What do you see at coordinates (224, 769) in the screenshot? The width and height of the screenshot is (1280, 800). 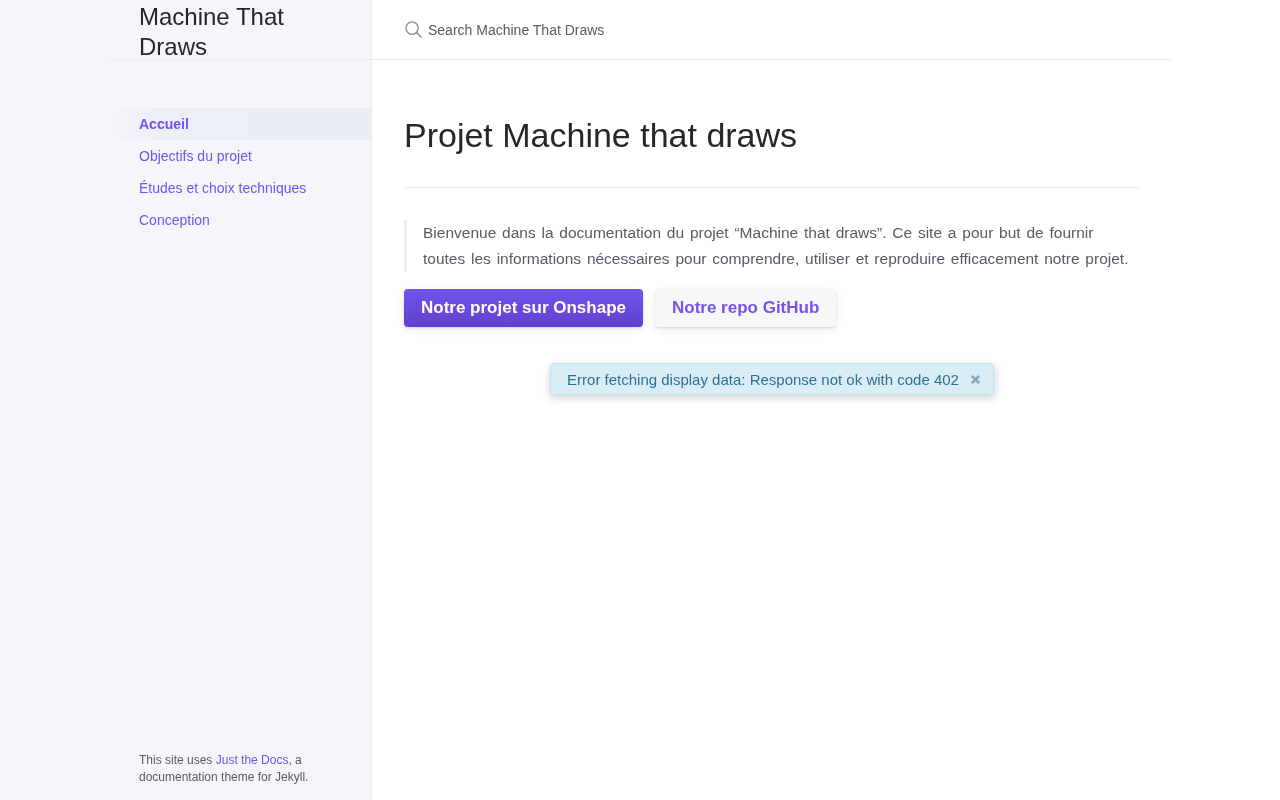 I see `footer-text: This site uses Just the Docs, a documentation theme for Jekyll.` at bounding box center [224, 769].